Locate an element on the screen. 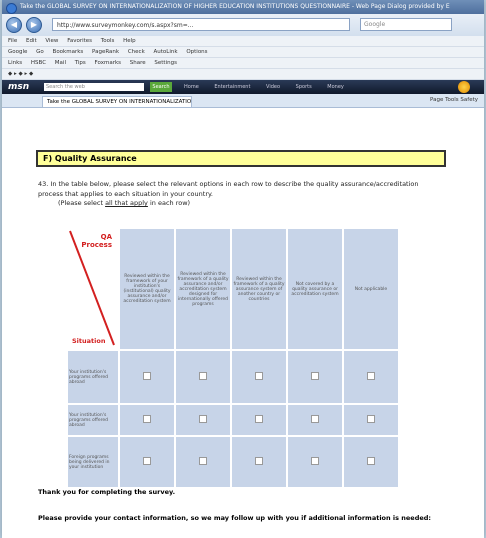 The image size is (486, 538). extra-toolbar: ◆ ▸ ◆ ▸ ◆ is located at coordinates (243, 74).